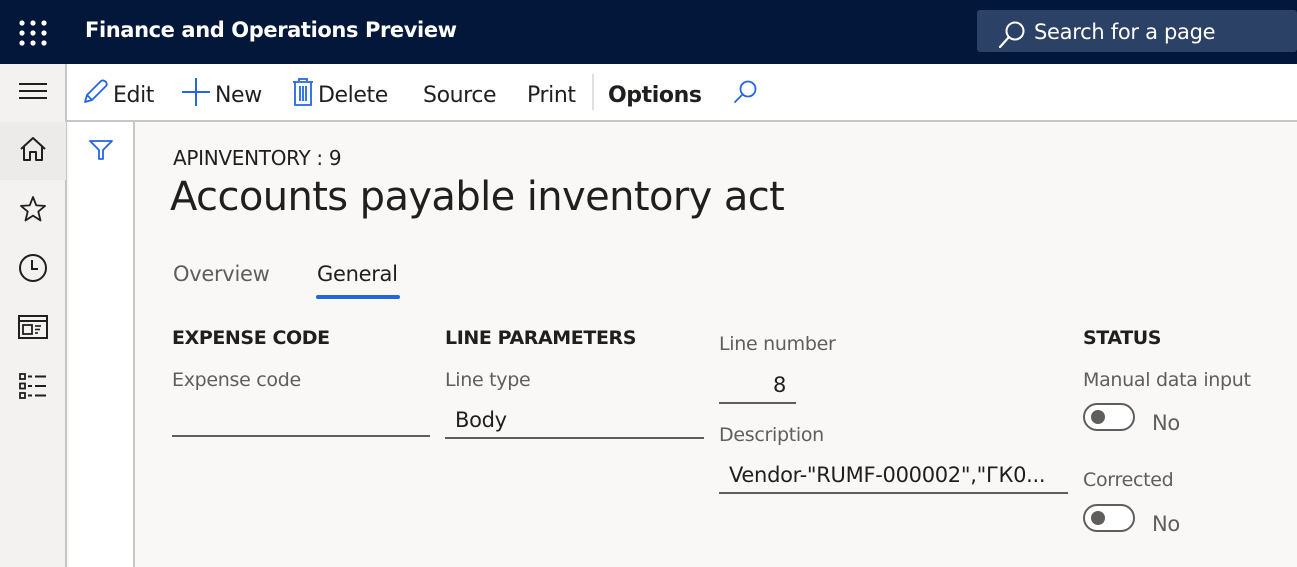 This screenshot has height=567, width=1297. What do you see at coordinates (236, 380) in the screenshot?
I see `expense-code-label: Expense code` at bounding box center [236, 380].